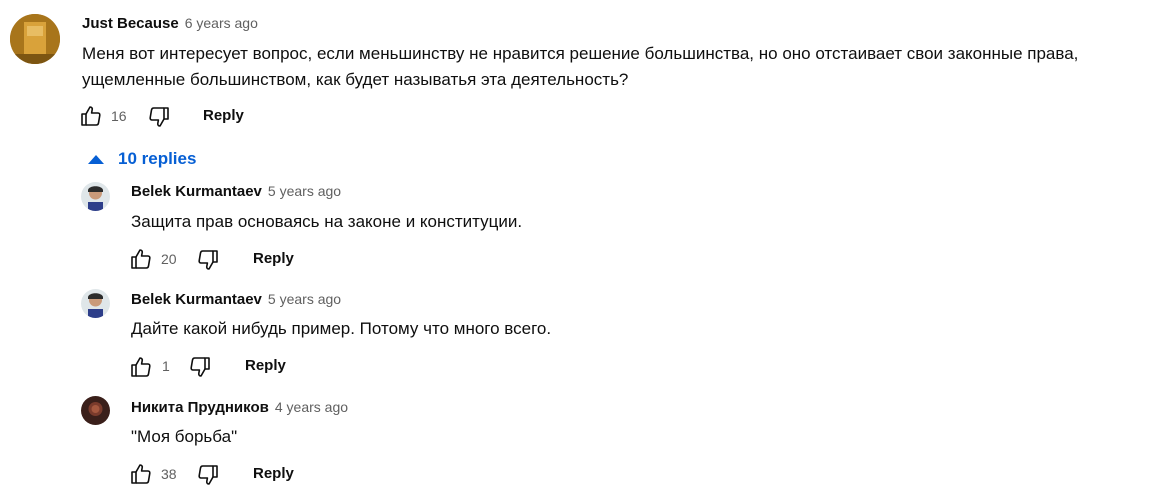  Describe the element at coordinates (130, 23) in the screenshot. I see `comment-author: Just Because` at that location.